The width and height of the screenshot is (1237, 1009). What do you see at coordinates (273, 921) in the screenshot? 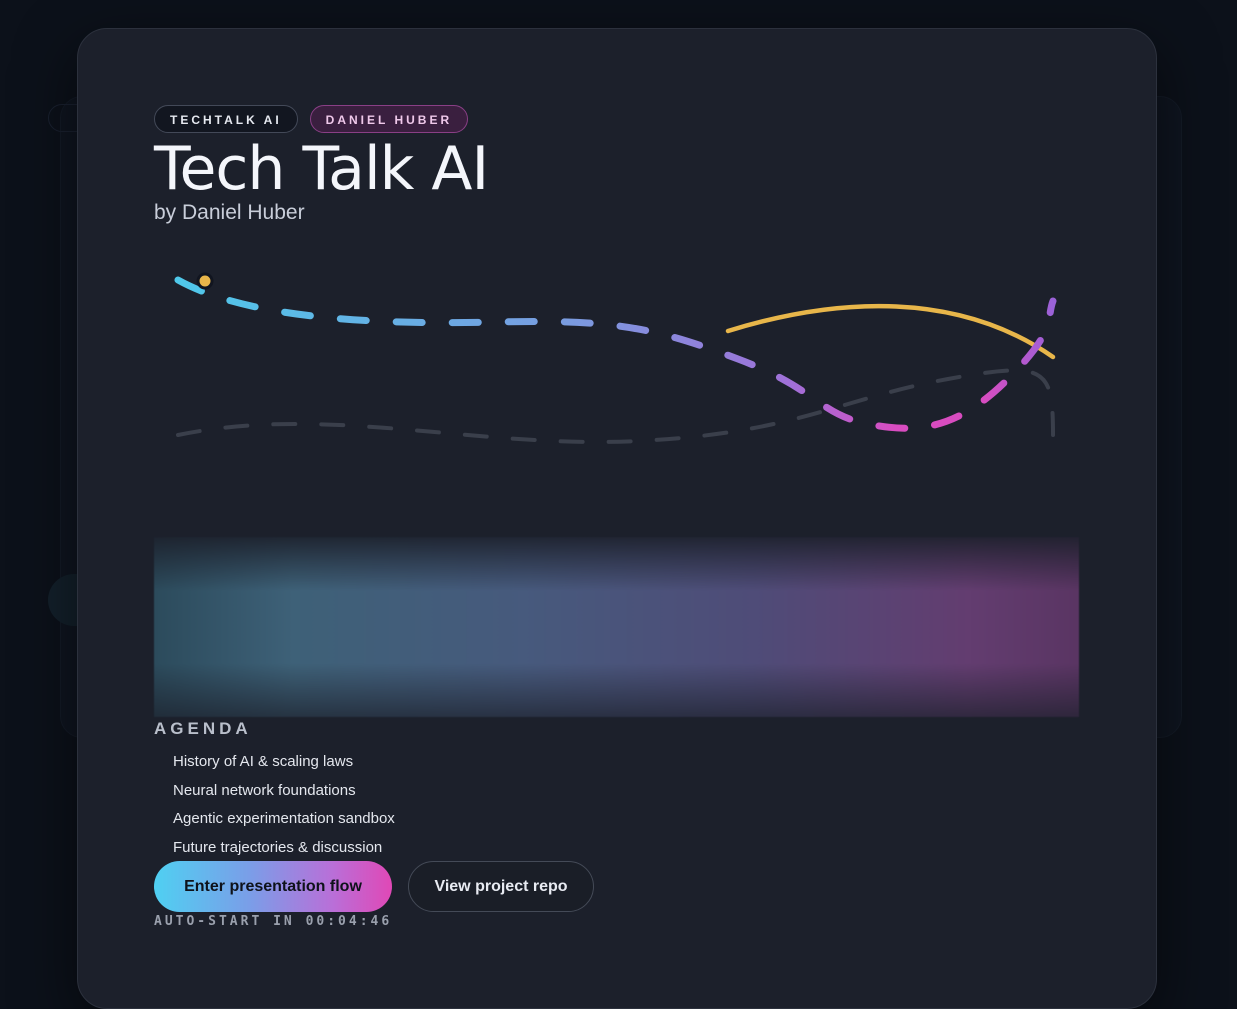
I see `autostart-countdown: AUTO-START IN 00:04:46` at bounding box center [273, 921].